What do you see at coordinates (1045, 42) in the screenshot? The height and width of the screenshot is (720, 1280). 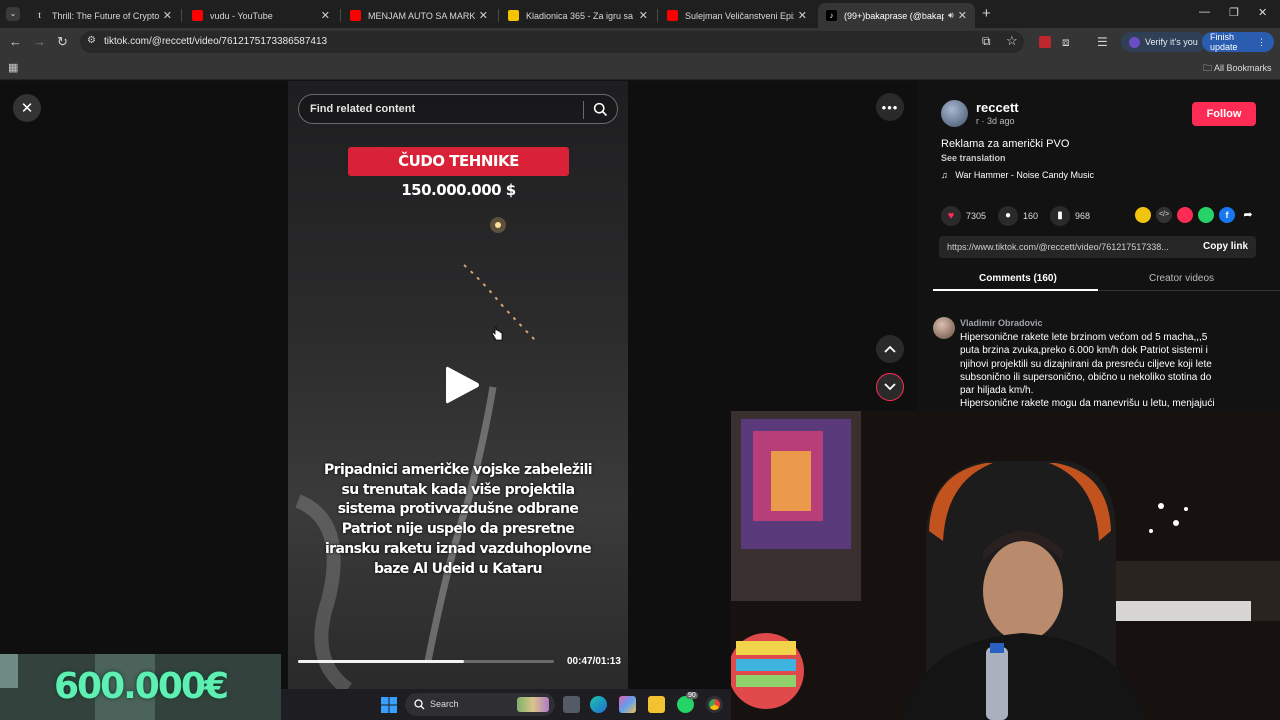 I see `extension-icon` at bounding box center [1045, 42].